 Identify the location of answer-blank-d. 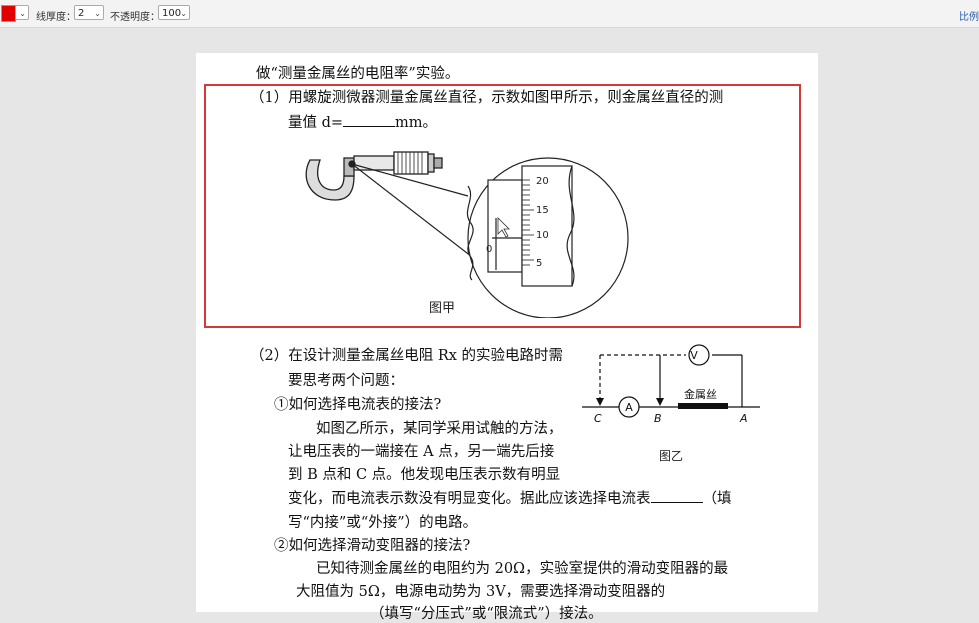
(369, 119).